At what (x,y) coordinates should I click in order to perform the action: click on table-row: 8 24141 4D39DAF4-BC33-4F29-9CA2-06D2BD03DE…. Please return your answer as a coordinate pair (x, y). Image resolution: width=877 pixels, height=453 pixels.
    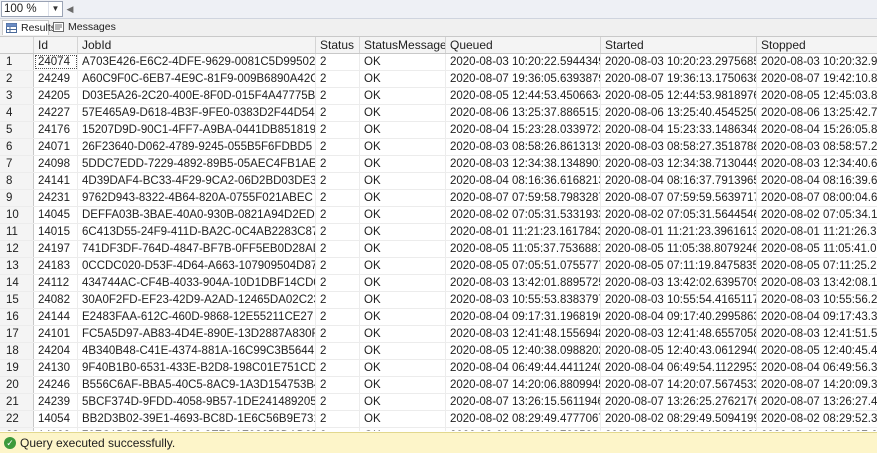
    Looking at the image, I should click on (438, 181).